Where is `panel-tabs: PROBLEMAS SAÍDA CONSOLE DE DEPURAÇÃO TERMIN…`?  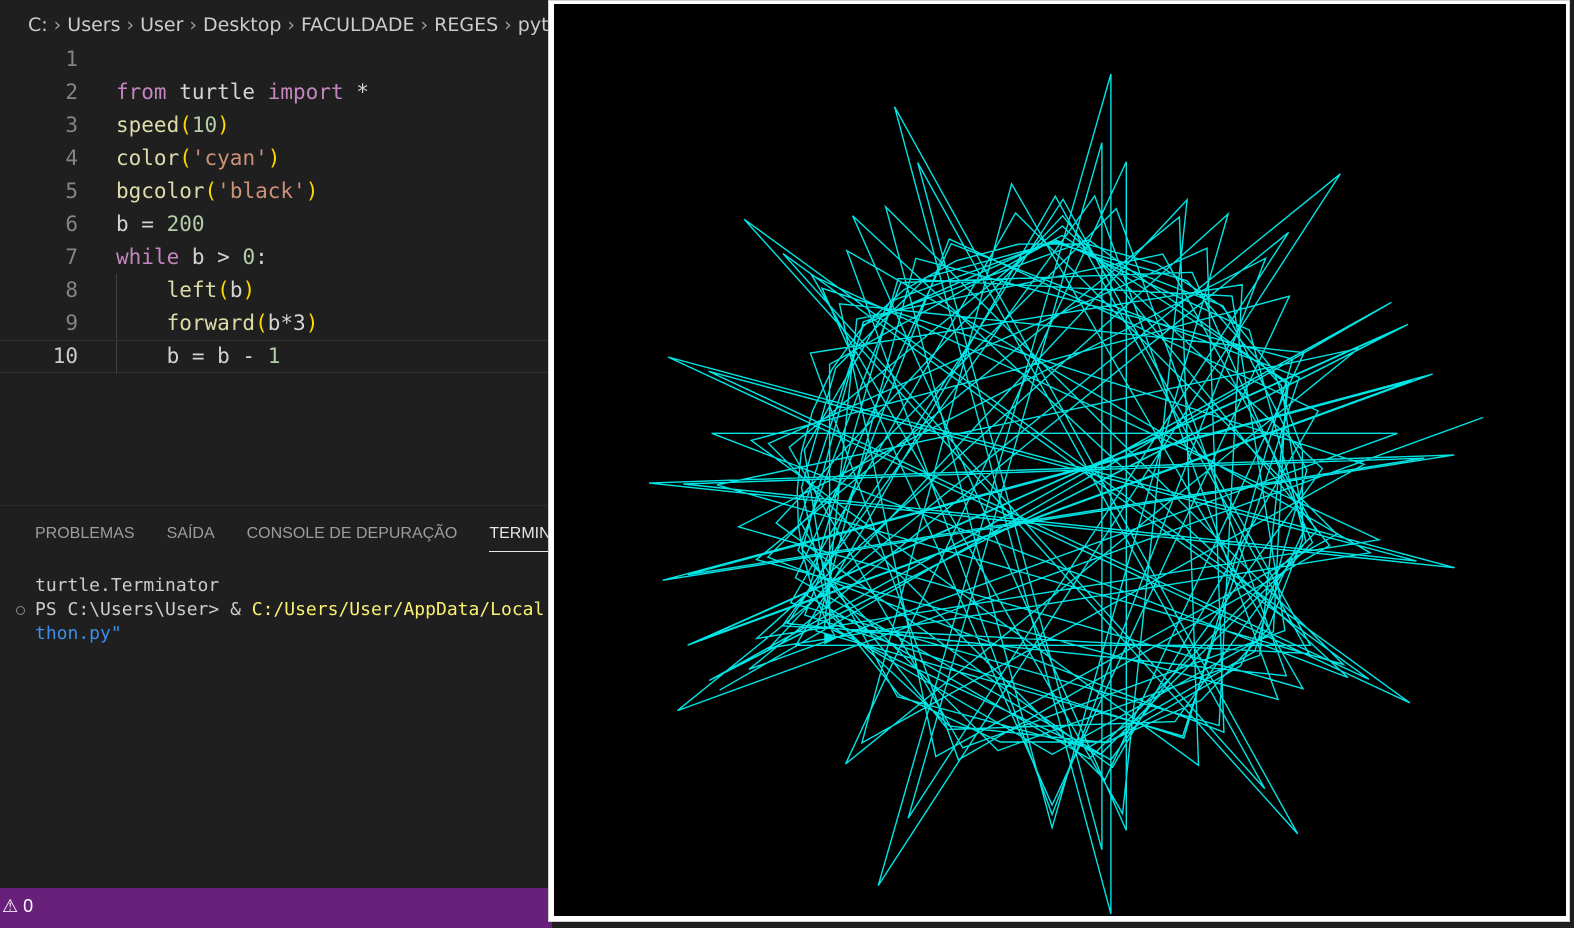
panel-tabs: PROBLEMAS SAÍDA CONSOLE DE DEPURAÇÃO TERMIN… is located at coordinates (293, 538).